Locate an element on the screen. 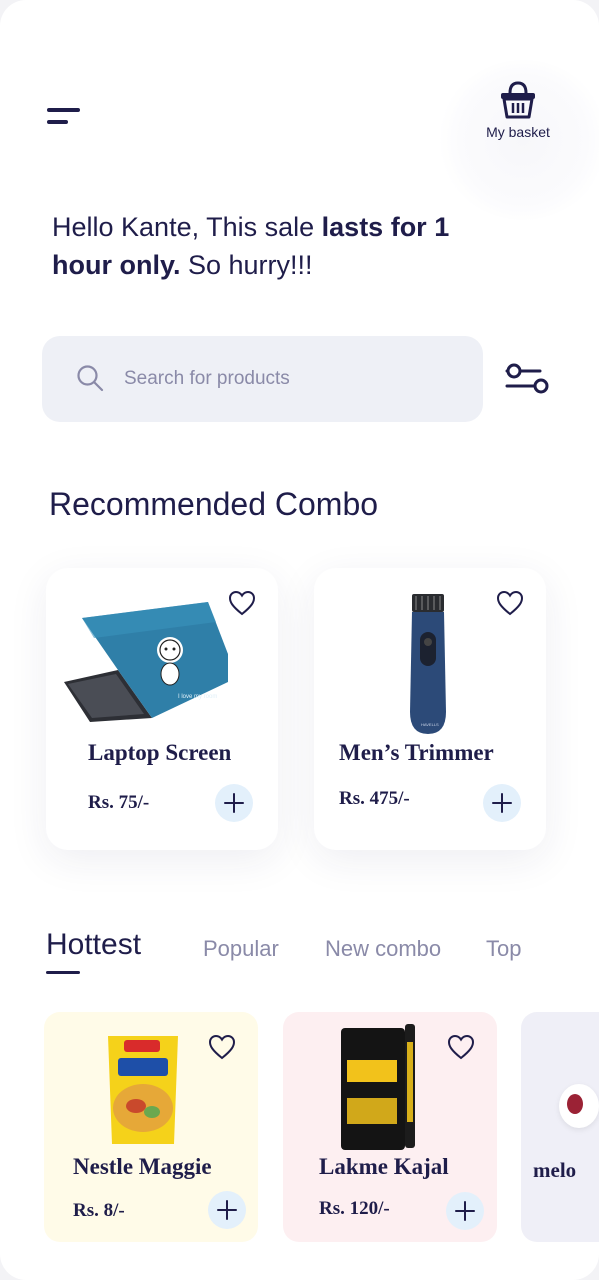  product-price: Rs. 8/- is located at coordinates (99, 1210).